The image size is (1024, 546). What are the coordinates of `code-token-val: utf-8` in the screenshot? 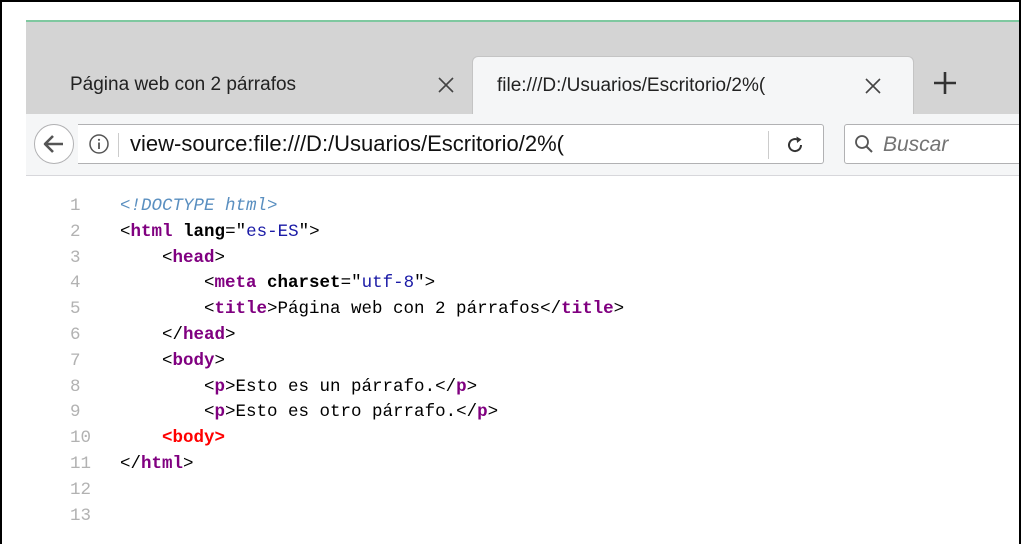 It's located at (388, 283).